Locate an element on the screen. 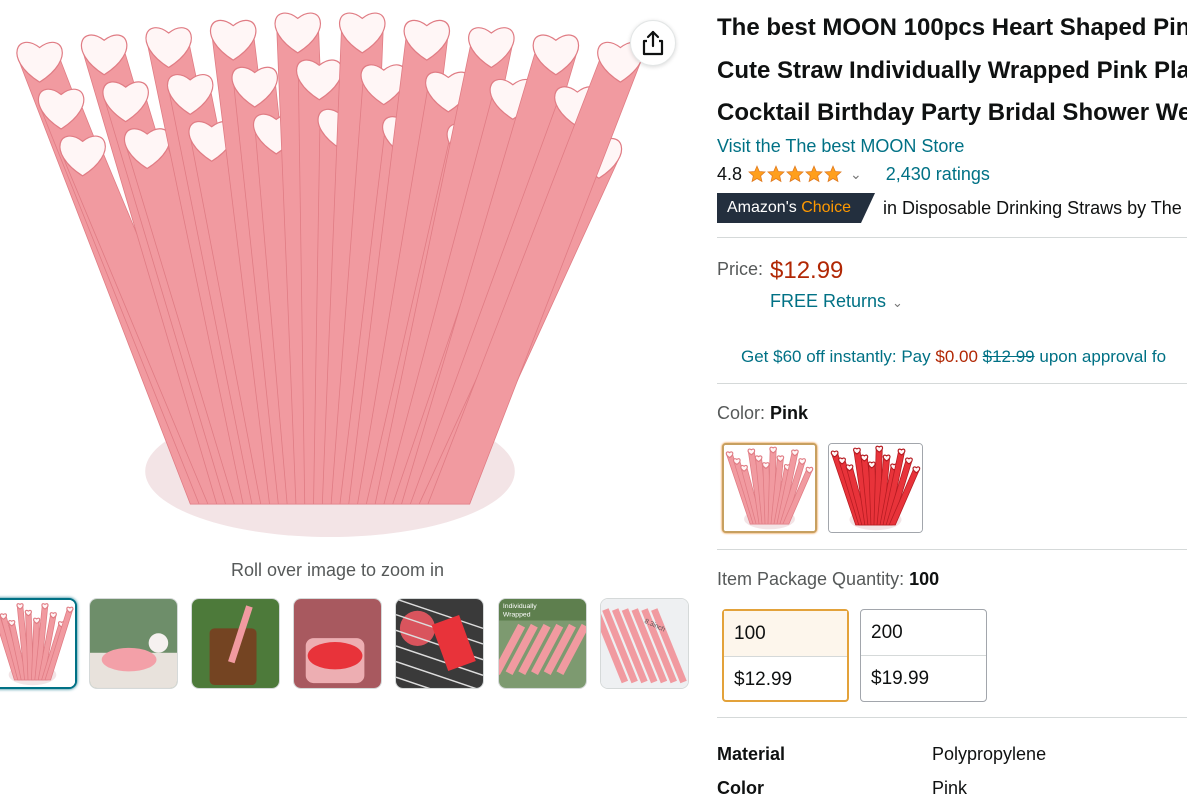 This screenshot has height=800, width=1187. quantity-label: Item Package Quantity: 100 is located at coordinates (828, 579).